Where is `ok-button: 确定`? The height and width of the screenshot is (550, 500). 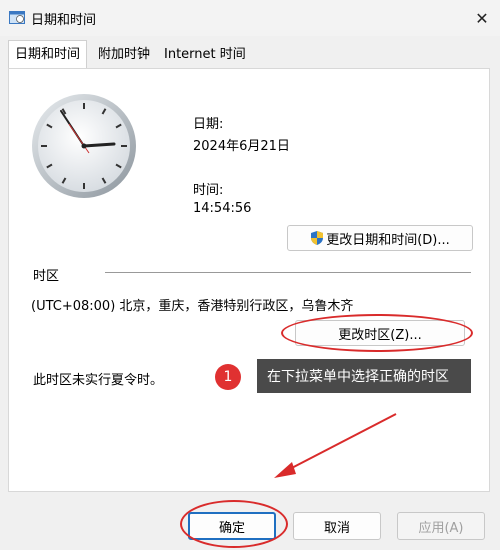 ok-button: 确定 is located at coordinates (232, 526).